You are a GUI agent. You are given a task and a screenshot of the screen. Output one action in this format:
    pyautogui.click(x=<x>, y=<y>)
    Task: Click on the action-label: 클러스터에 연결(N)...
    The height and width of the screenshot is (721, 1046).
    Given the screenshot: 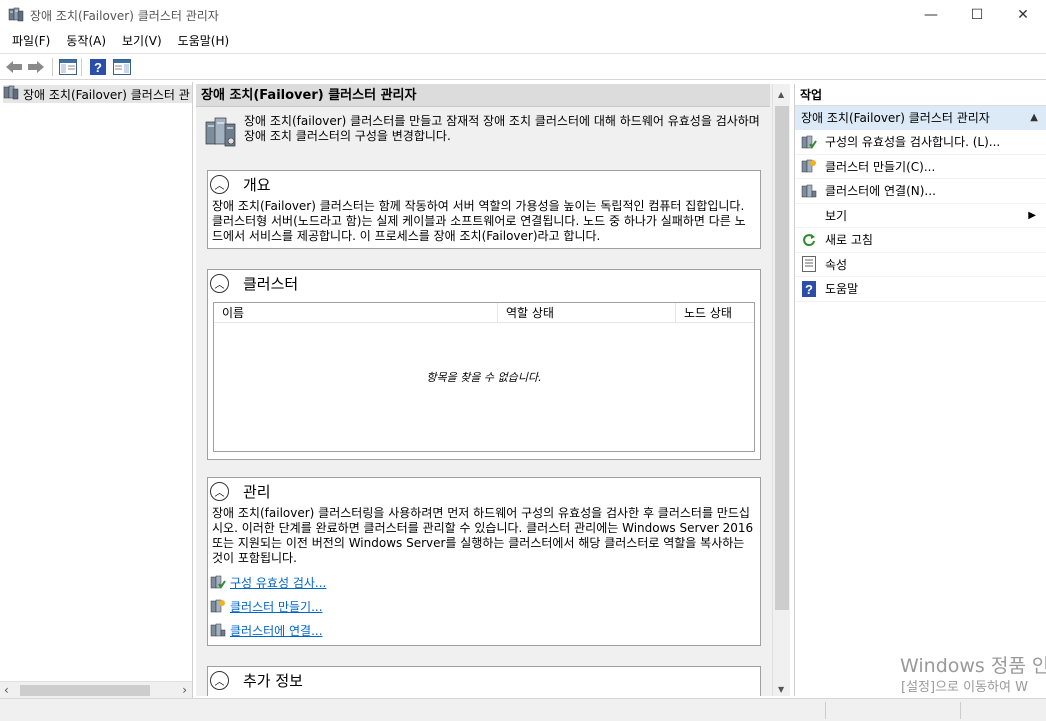 What is the action you would take?
    pyautogui.click(x=880, y=191)
    